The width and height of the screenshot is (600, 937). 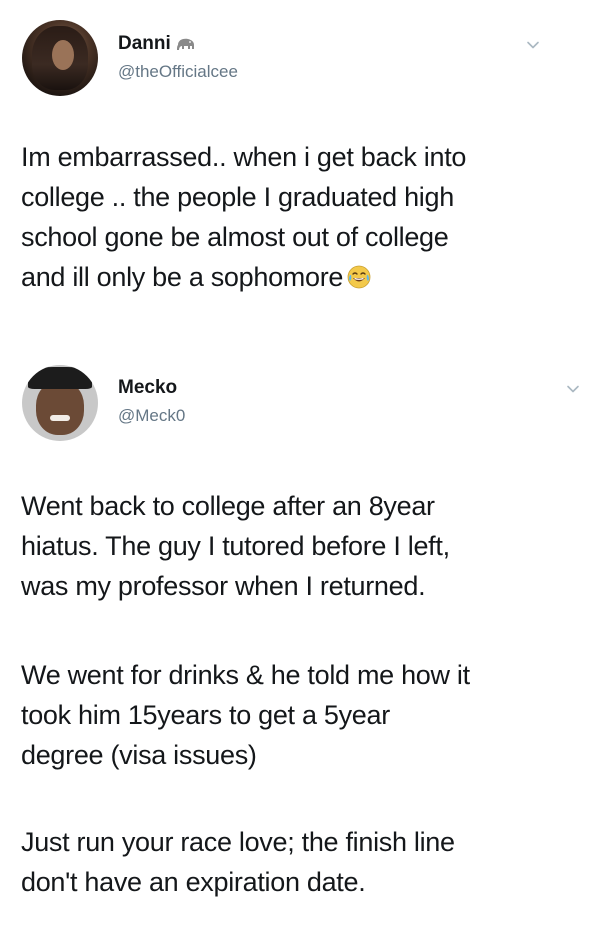 What do you see at coordinates (60, 378) in the screenshot?
I see `avatar-cap` at bounding box center [60, 378].